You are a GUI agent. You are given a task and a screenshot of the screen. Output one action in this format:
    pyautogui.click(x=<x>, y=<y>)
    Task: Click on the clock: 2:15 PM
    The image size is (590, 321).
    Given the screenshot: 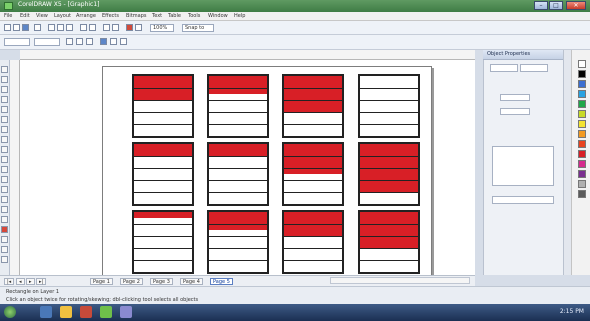 What is the action you would take?
    pyautogui.click(x=571, y=311)
    